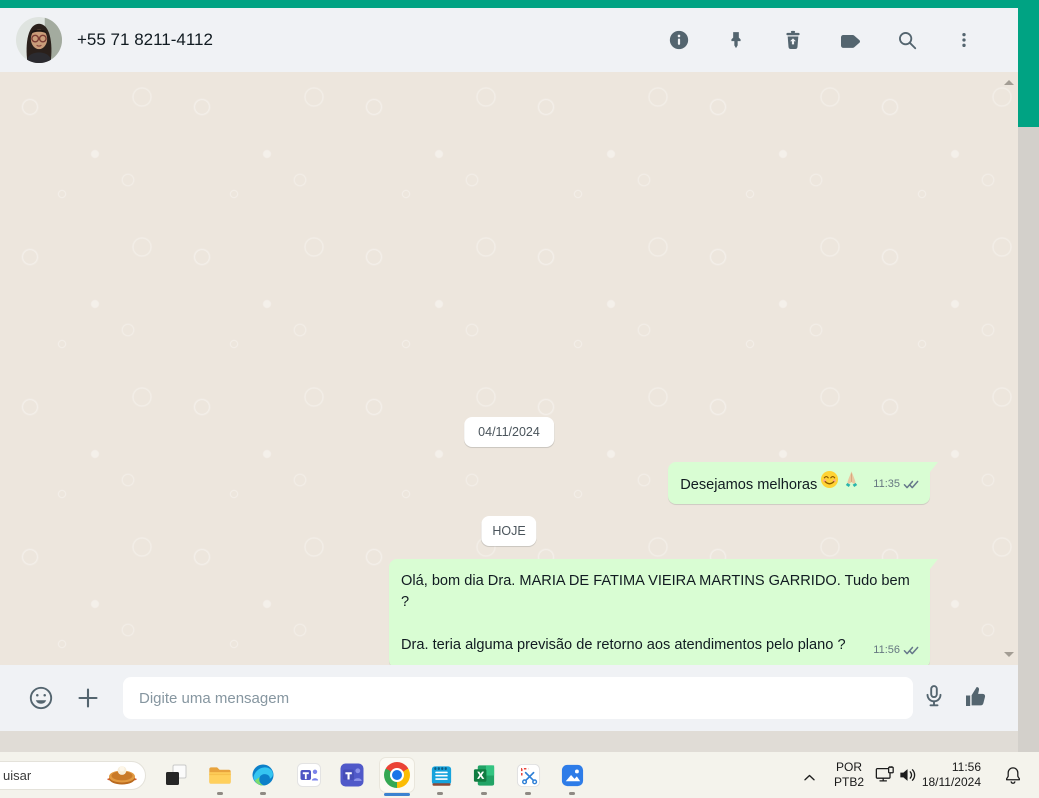 The height and width of the screenshot is (798, 1039). I want to click on tray-time: 11:56, so click(966, 767).